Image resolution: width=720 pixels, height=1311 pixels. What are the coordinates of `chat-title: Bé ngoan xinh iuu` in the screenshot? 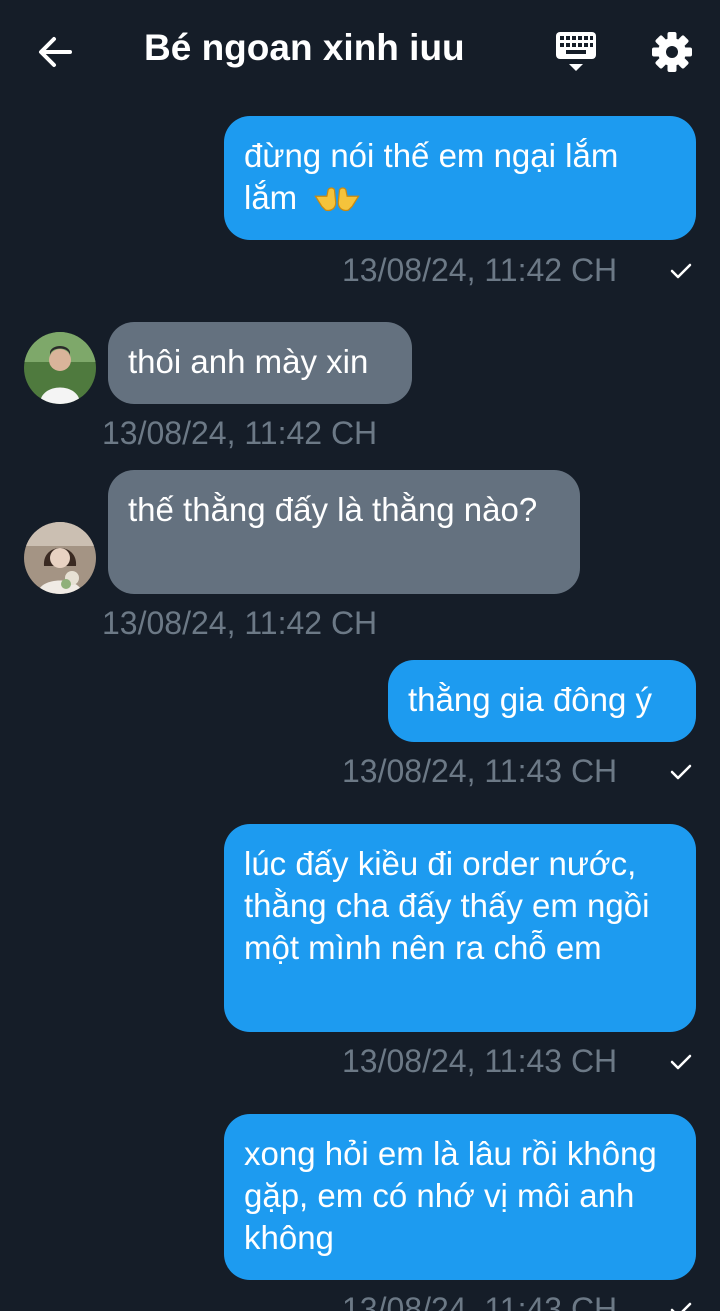 It's located at (304, 47).